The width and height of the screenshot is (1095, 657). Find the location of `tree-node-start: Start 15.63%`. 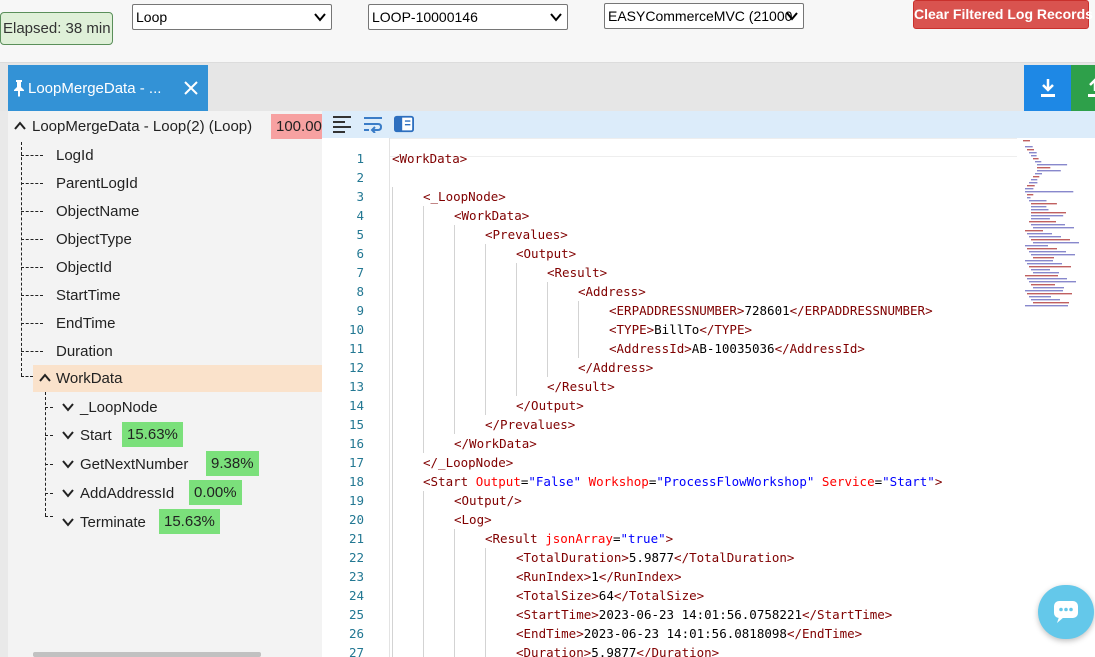

tree-node-start: Start 15.63% is located at coordinates (186, 435).